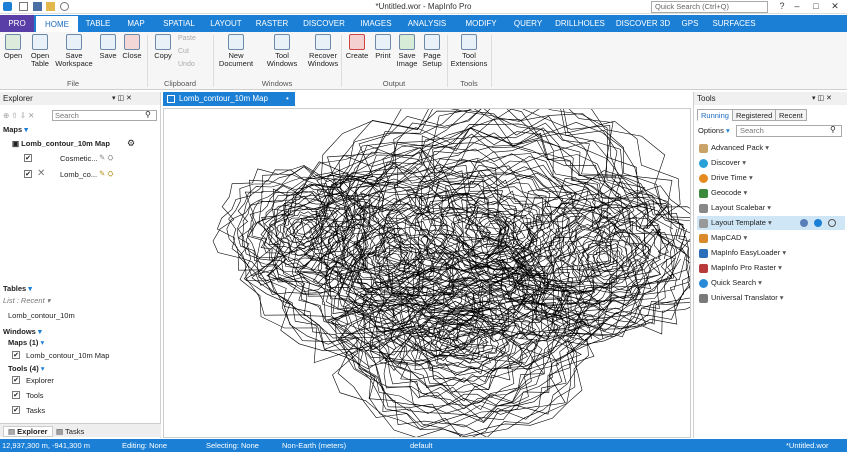  Describe the element at coordinates (61, 143) in the screenshot. I see `map-node: ▣ Lomb_contour_10m Map` at that location.